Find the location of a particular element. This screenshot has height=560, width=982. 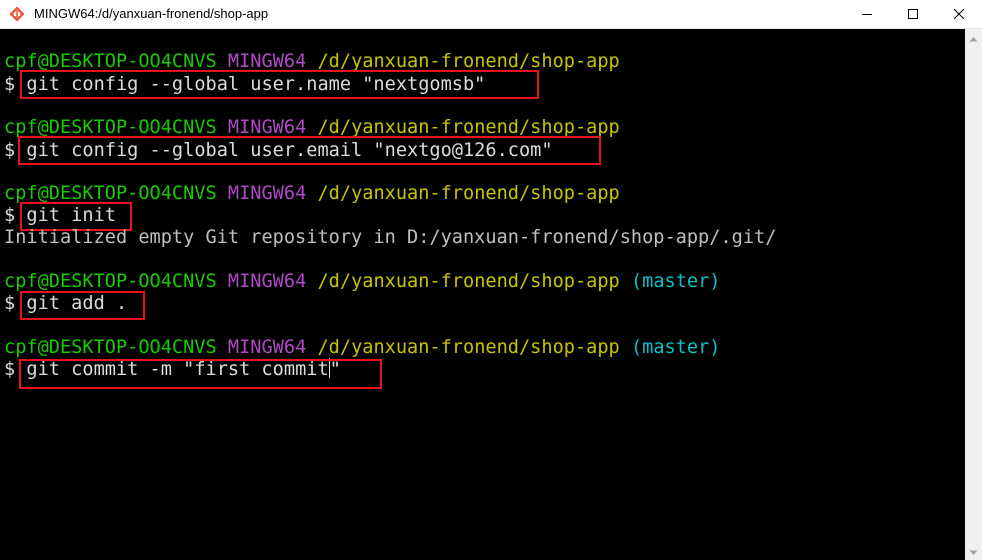

command-line: $ git add . is located at coordinates (65, 304).